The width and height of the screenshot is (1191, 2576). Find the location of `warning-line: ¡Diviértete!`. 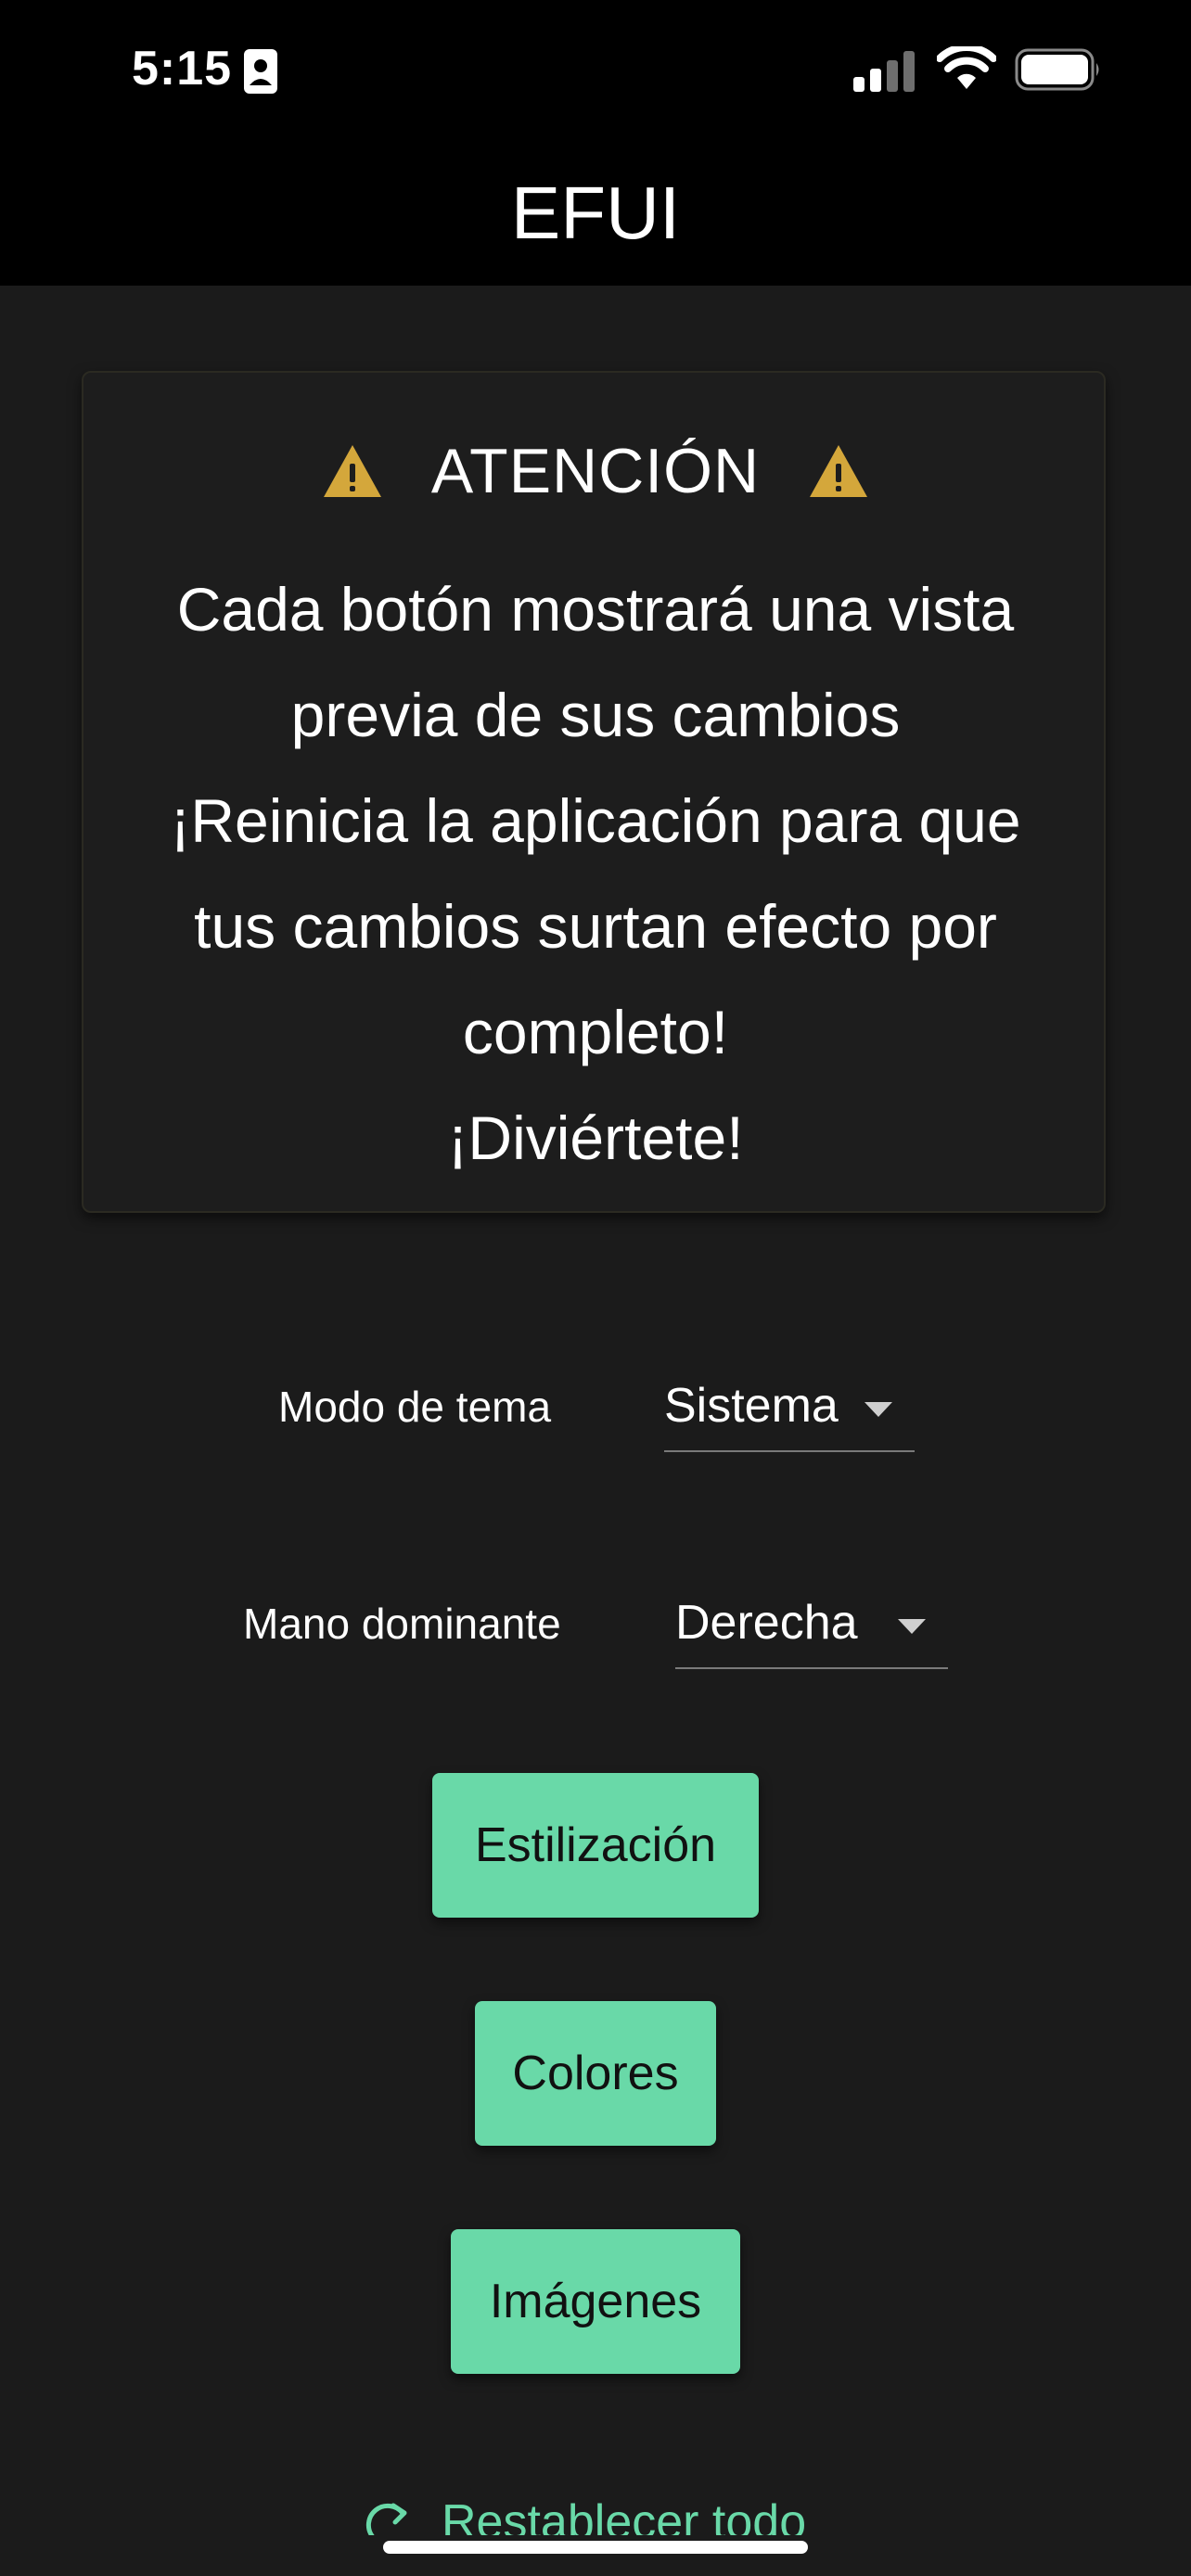

warning-line: ¡Diviértete! is located at coordinates (595, 1137).